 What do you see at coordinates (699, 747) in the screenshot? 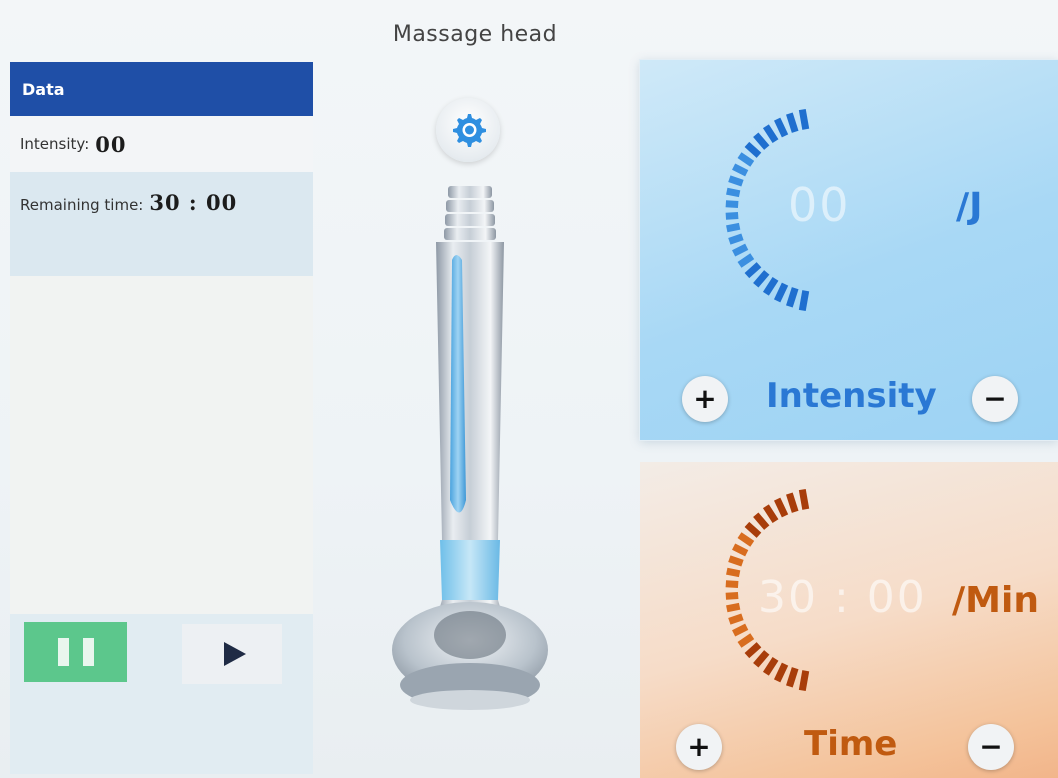
I see `time-plus-button: +` at bounding box center [699, 747].